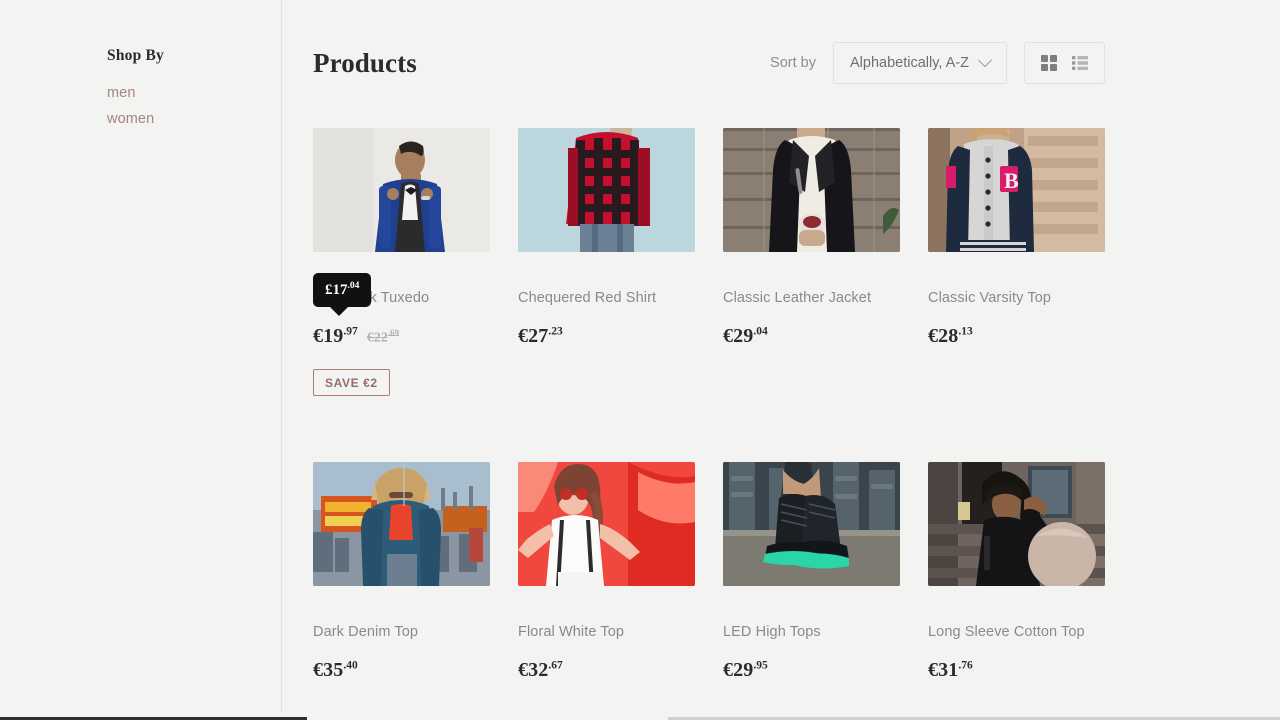 The image size is (1280, 720). I want to click on sidebar-link-women: women, so click(194, 119).